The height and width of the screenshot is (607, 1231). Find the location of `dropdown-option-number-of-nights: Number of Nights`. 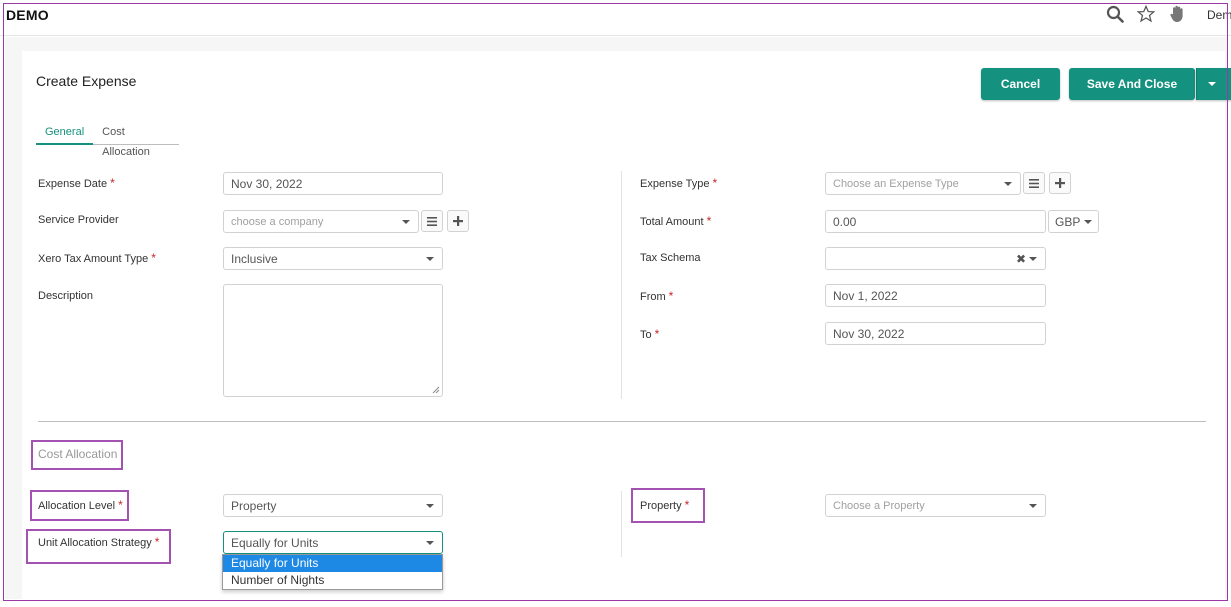

dropdown-option-number-of-nights: Number of Nights is located at coordinates (332, 580).